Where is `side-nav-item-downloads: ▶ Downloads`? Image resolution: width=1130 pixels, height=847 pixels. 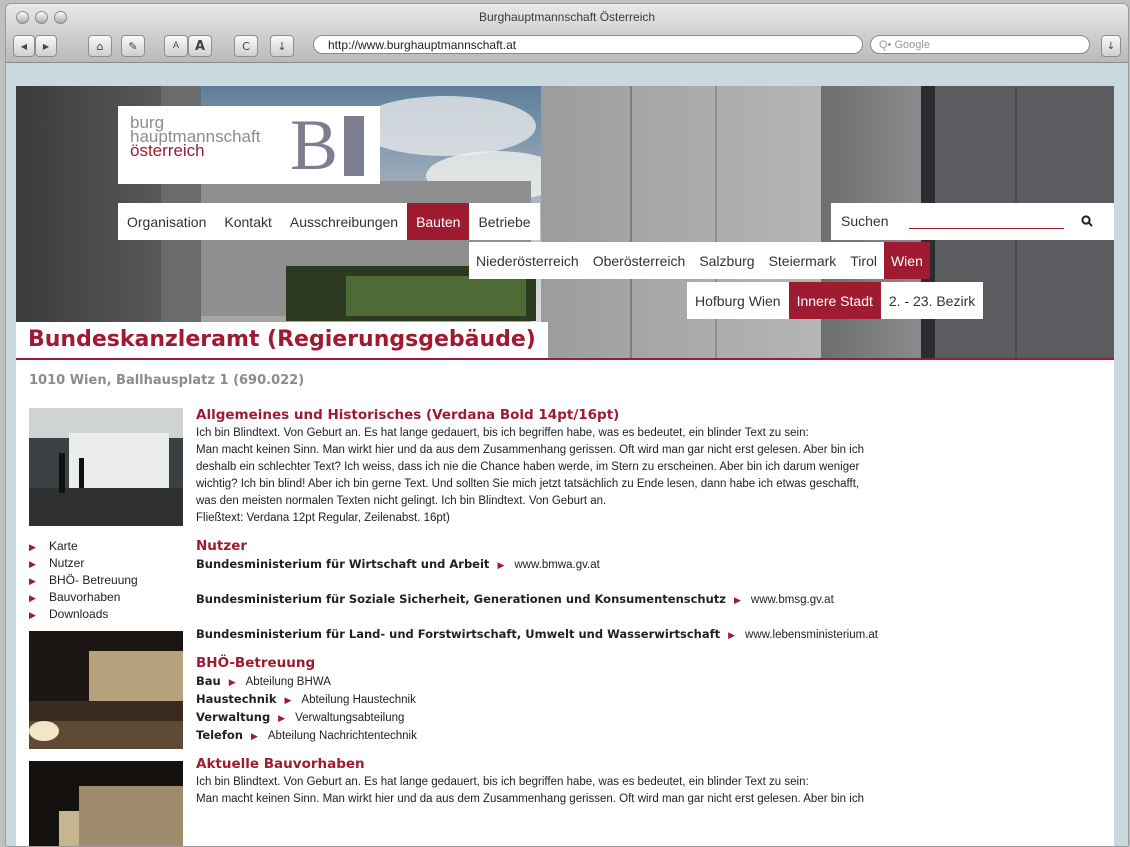
side-nav-item-downloads: ▶ Downloads is located at coordinates (83, 614).